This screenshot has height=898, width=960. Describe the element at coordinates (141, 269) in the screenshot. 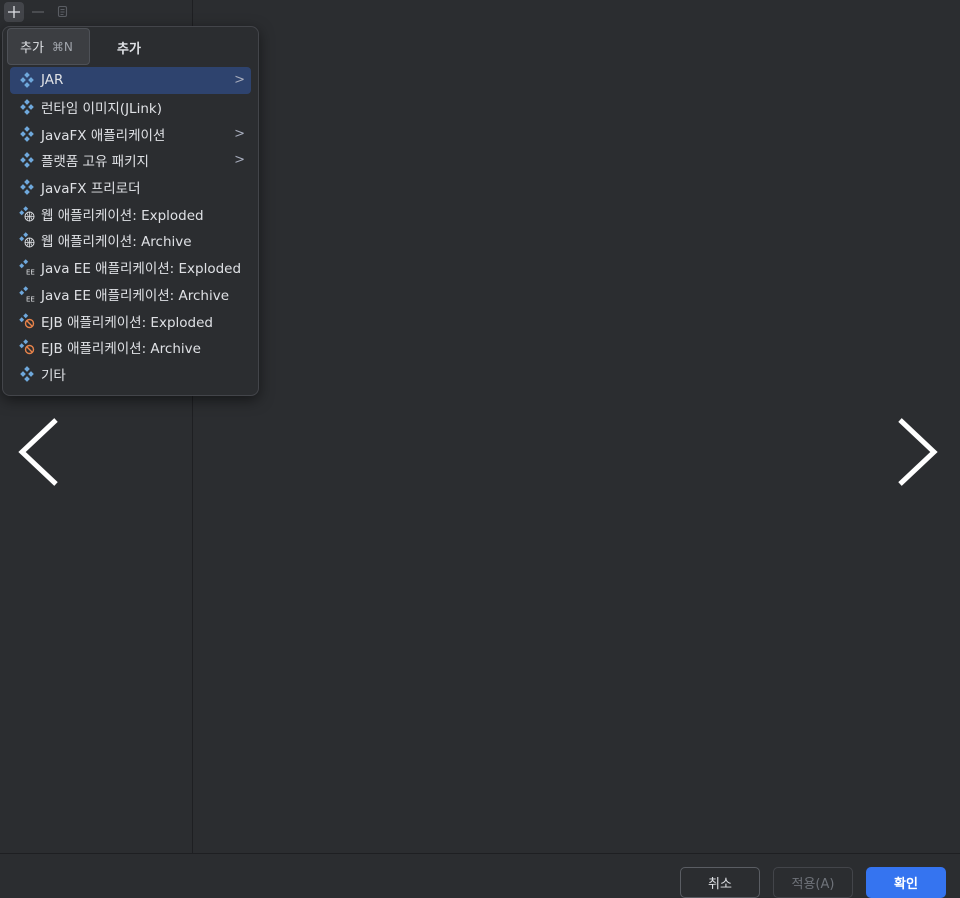

I see `menu-item-label: Java EE 애플리케이션: Exploded` at that location.